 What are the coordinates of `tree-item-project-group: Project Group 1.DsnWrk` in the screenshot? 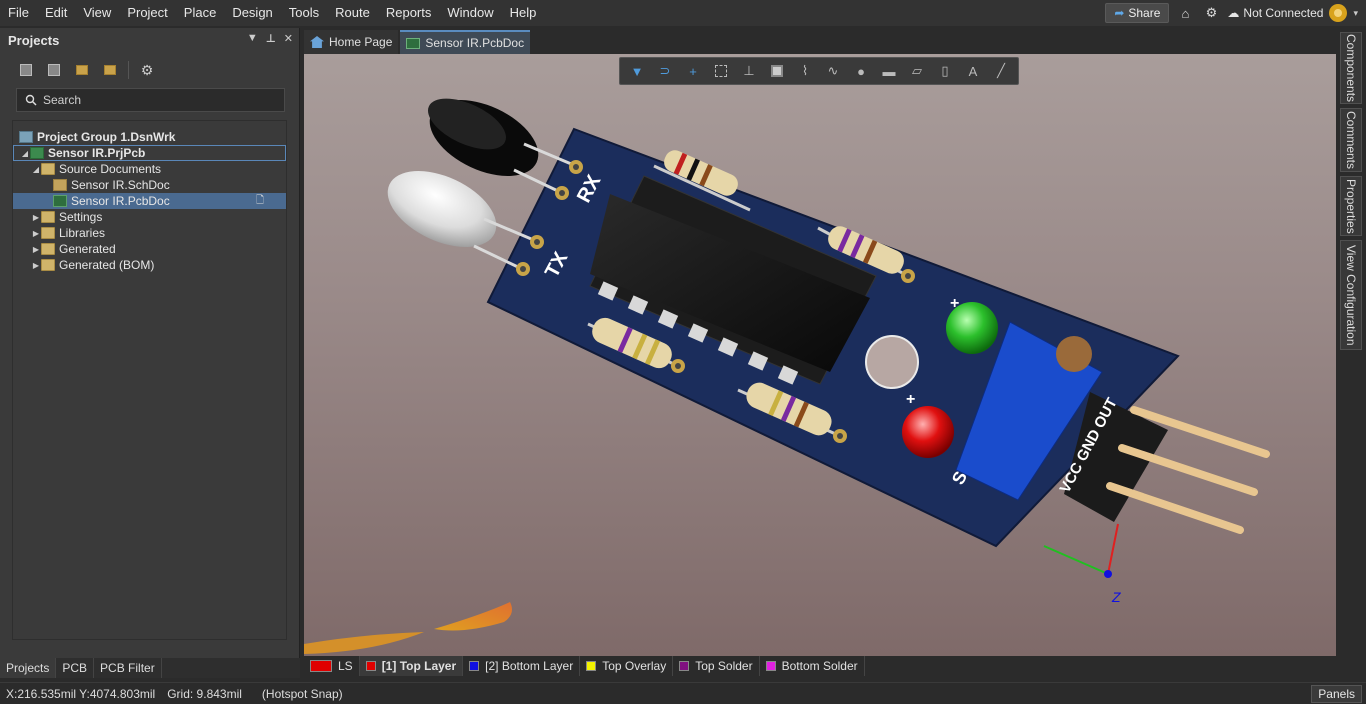 It's located at (149, 137).